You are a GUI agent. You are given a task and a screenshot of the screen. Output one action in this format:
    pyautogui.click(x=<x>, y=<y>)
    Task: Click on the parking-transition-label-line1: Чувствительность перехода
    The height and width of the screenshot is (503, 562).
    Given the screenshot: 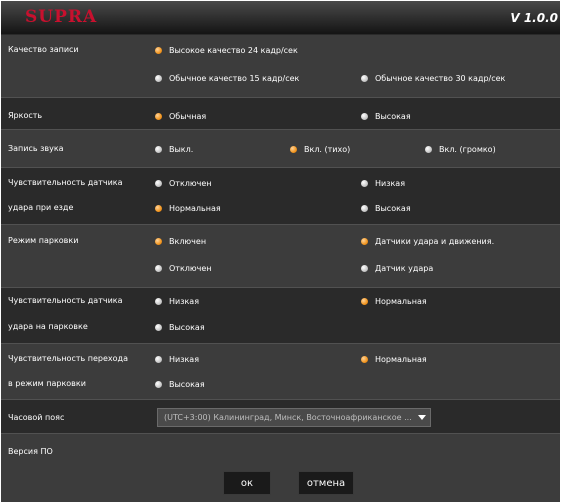 What is the action you would take?
    pyautogui.click(x=68, y=358)
    